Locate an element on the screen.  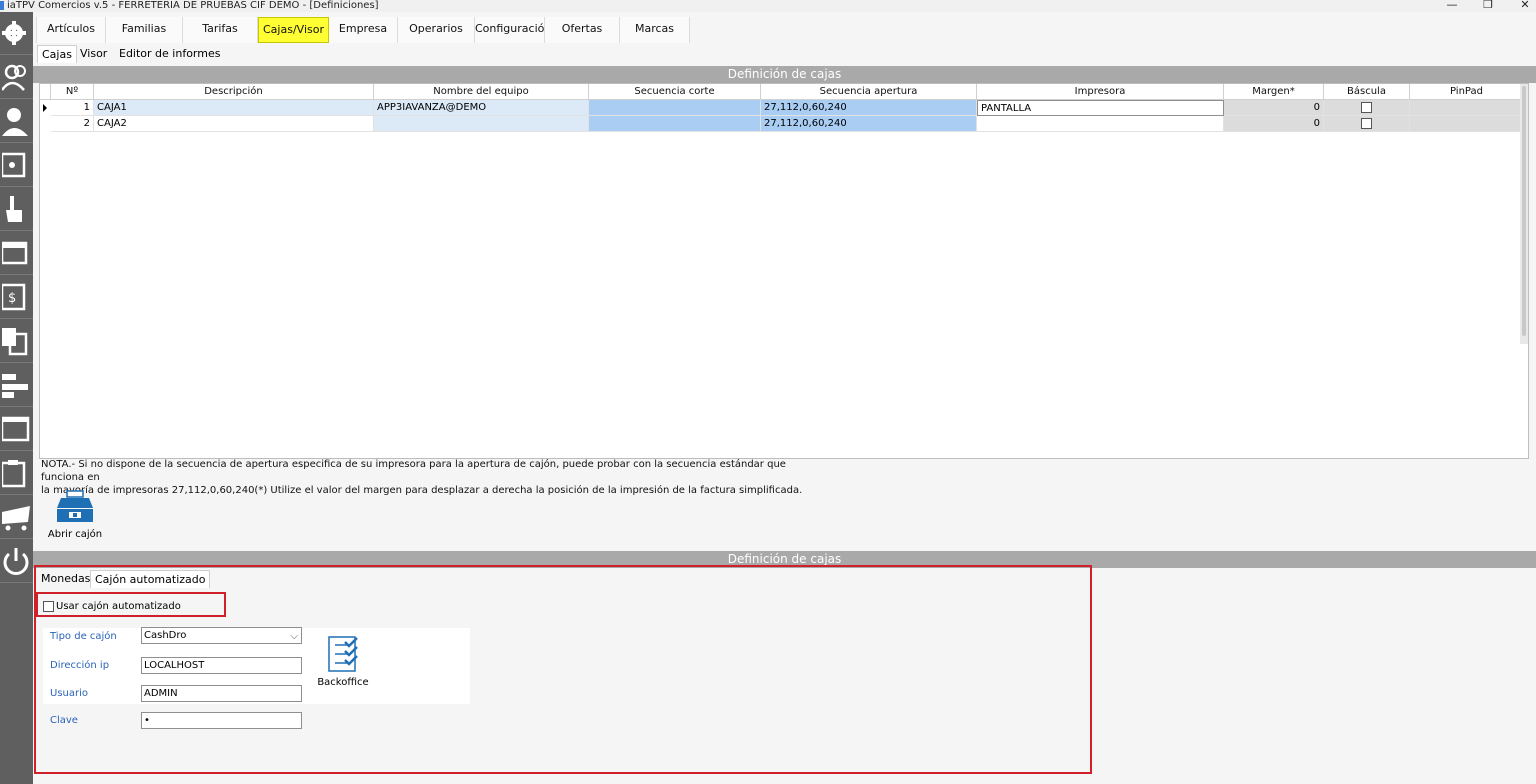
table-cell-impresora: PANTALLA is located at coordinates (1100, 108).